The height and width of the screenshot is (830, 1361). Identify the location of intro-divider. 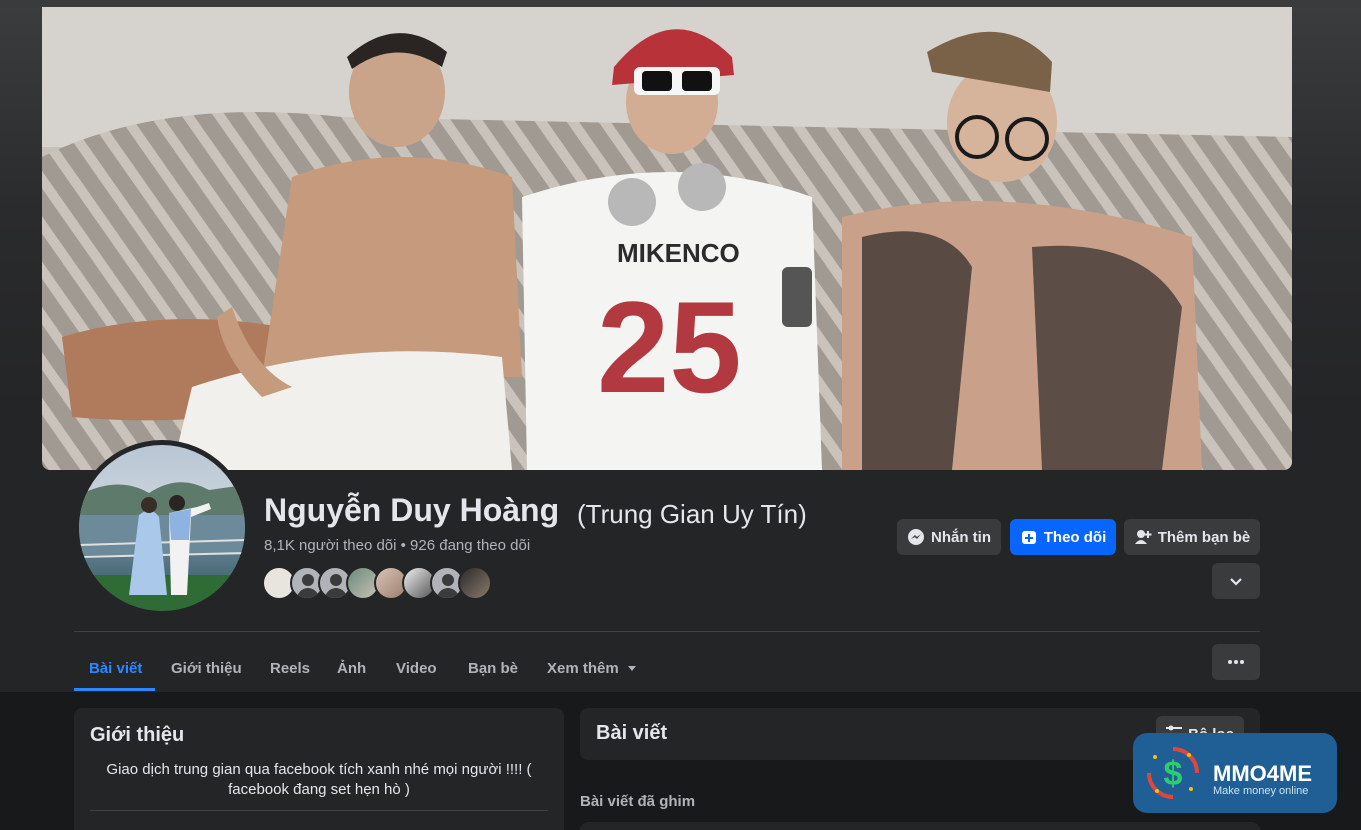
(319, 810).